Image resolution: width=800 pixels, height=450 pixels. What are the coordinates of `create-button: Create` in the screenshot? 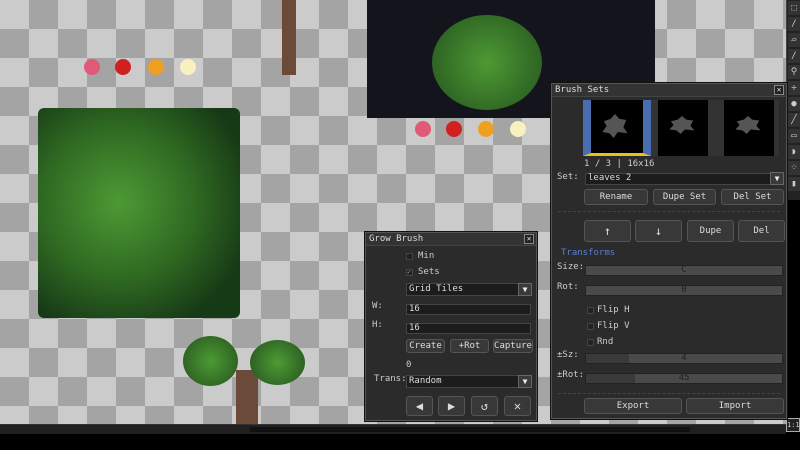 It's located at (425, 346).